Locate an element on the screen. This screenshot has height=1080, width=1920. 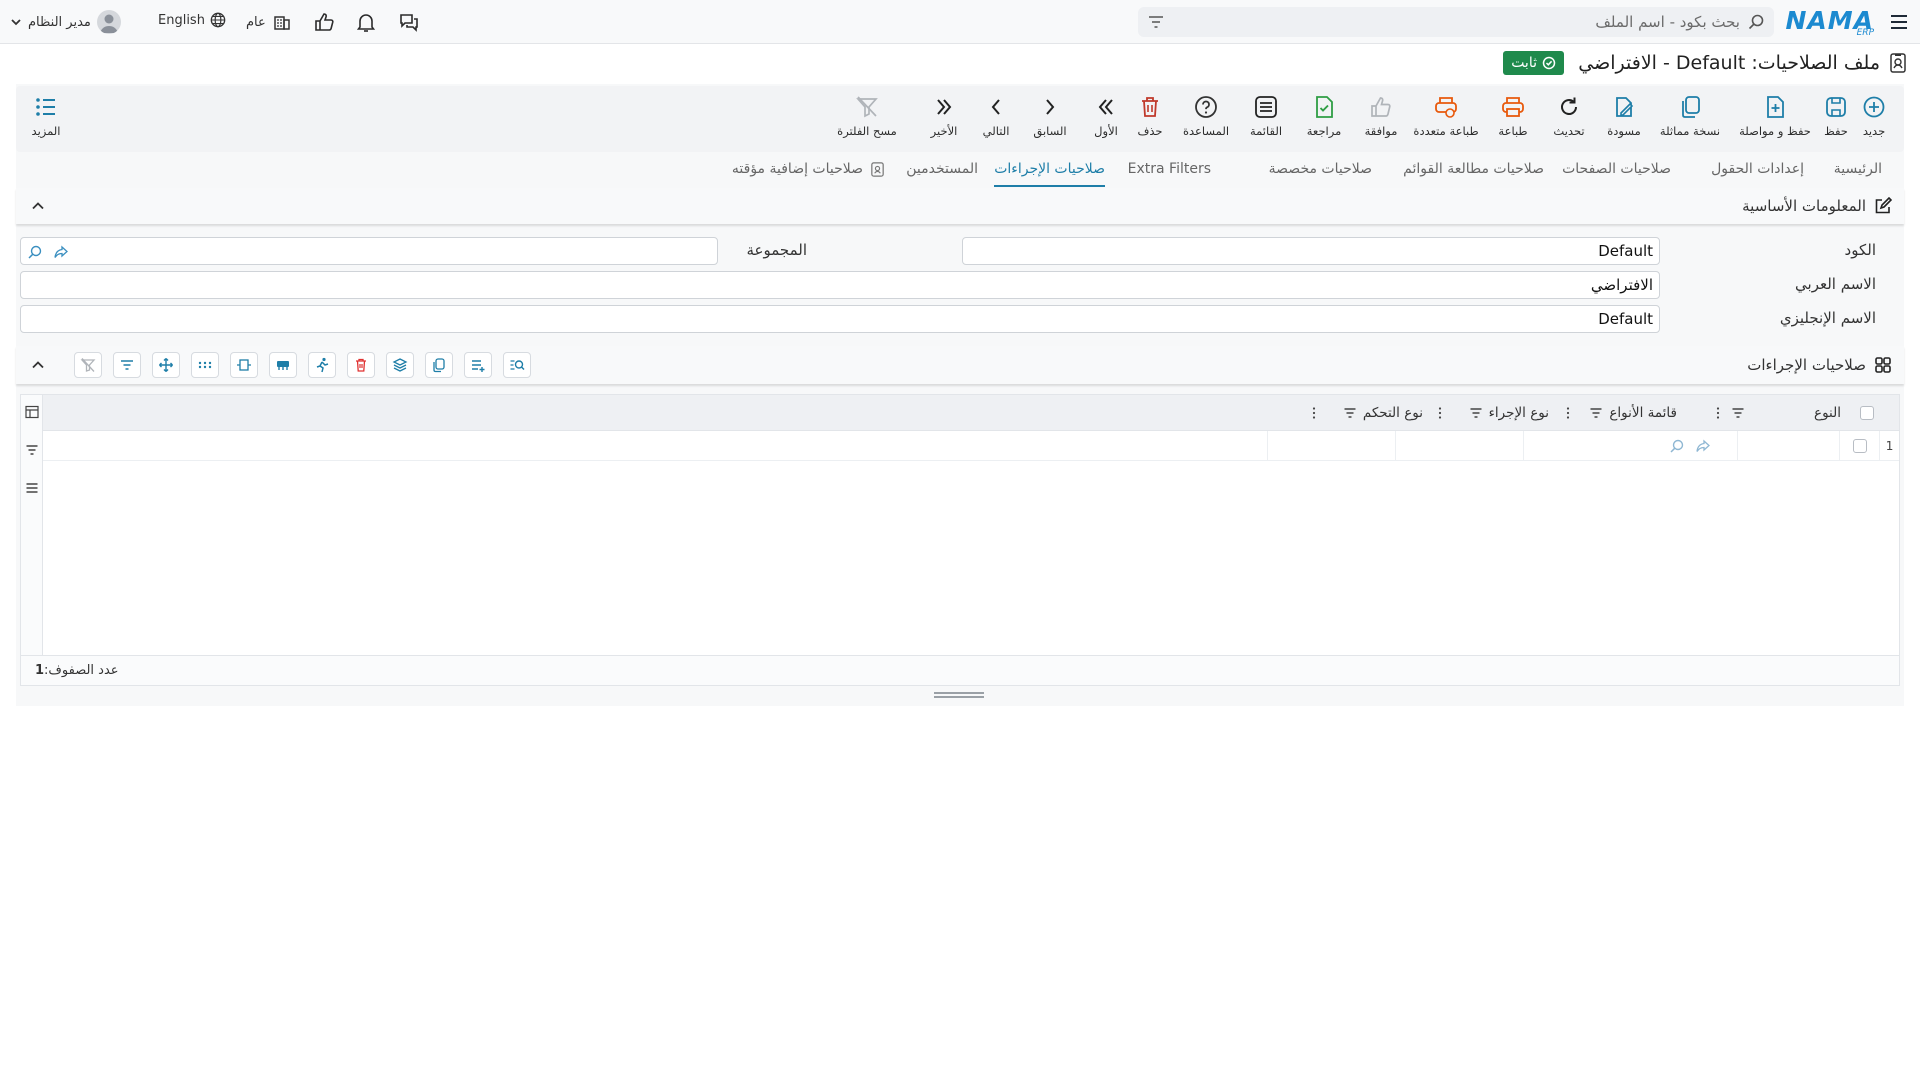
tab-action-permissions: صلاحيات الإجراءات is located at coordinates (1049, 174).